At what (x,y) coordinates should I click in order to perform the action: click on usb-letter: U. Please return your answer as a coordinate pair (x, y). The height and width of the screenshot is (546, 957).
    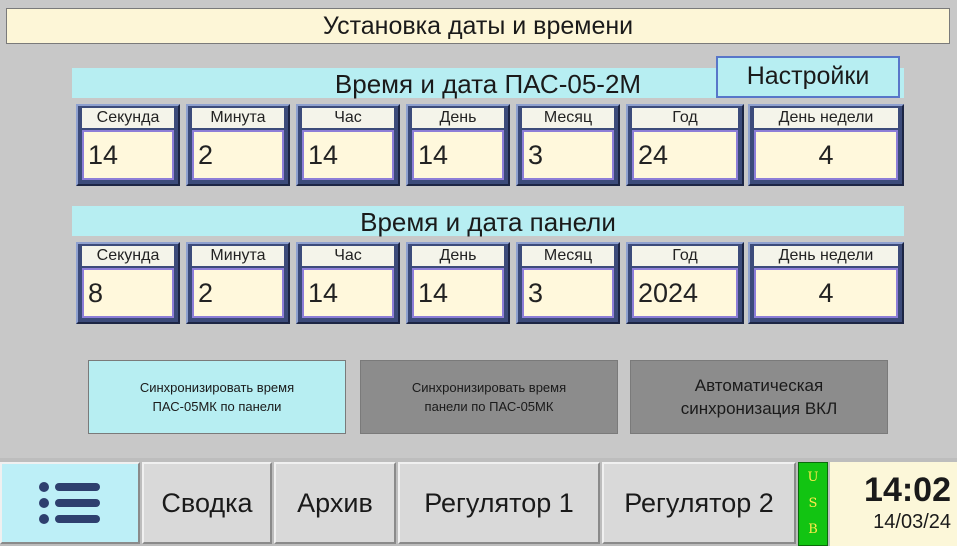
    Looking at the image, I should click on (813, 477).